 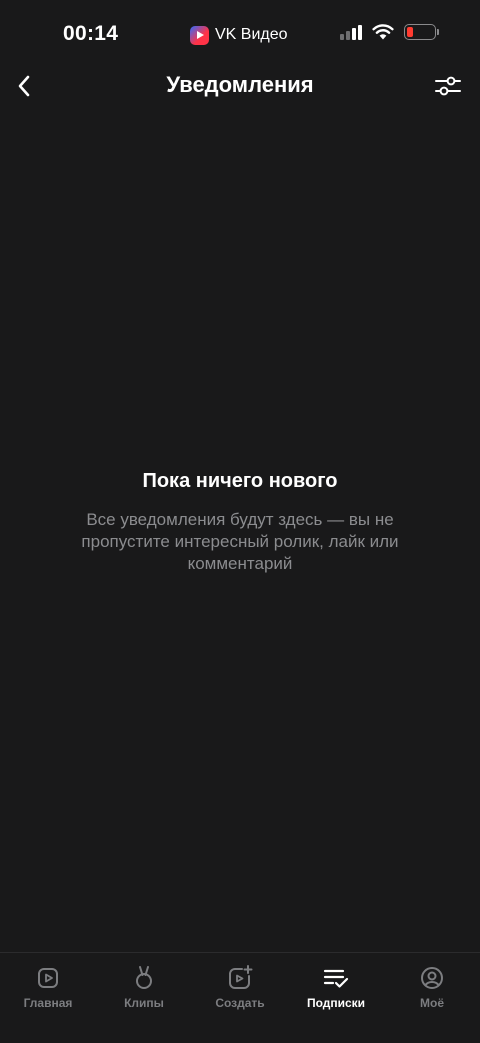 I want to click on bottom-tab-bar: Главная Клипы Создать Подписки Моё, so click(x=240, y=997).